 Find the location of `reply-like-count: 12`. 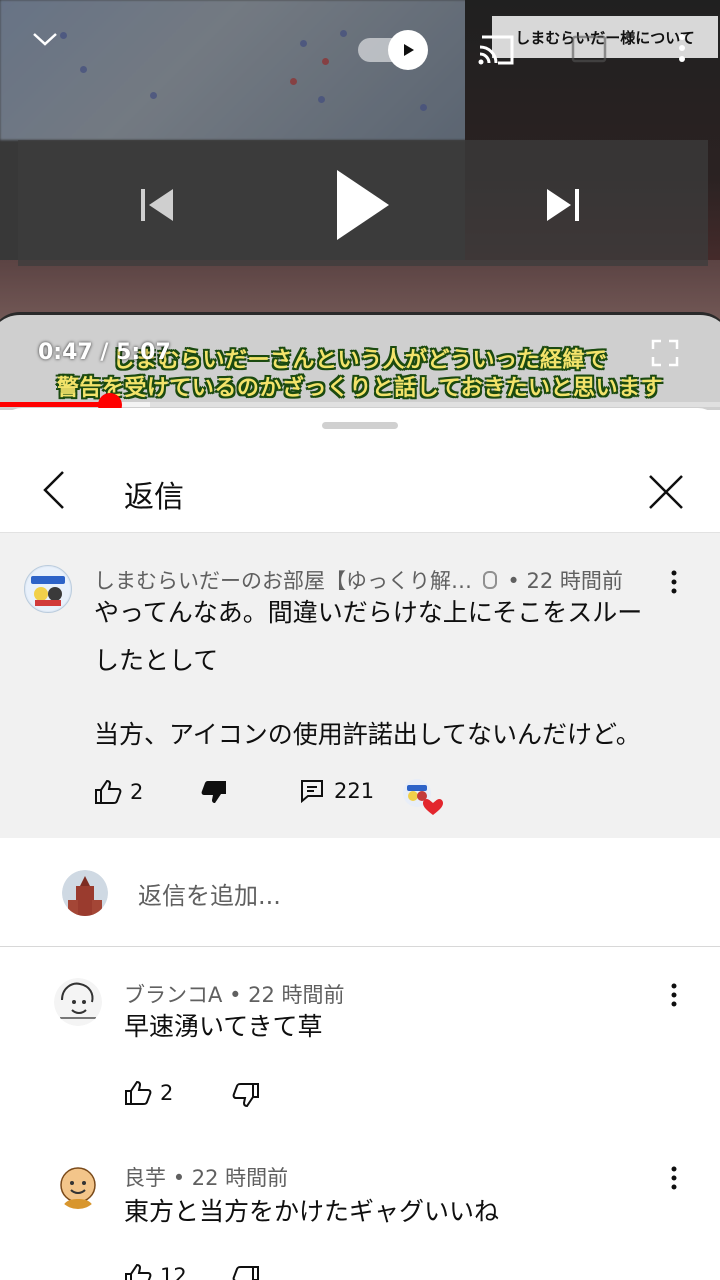

reply-like-count: 12 is located at coordinates (173, 1272).